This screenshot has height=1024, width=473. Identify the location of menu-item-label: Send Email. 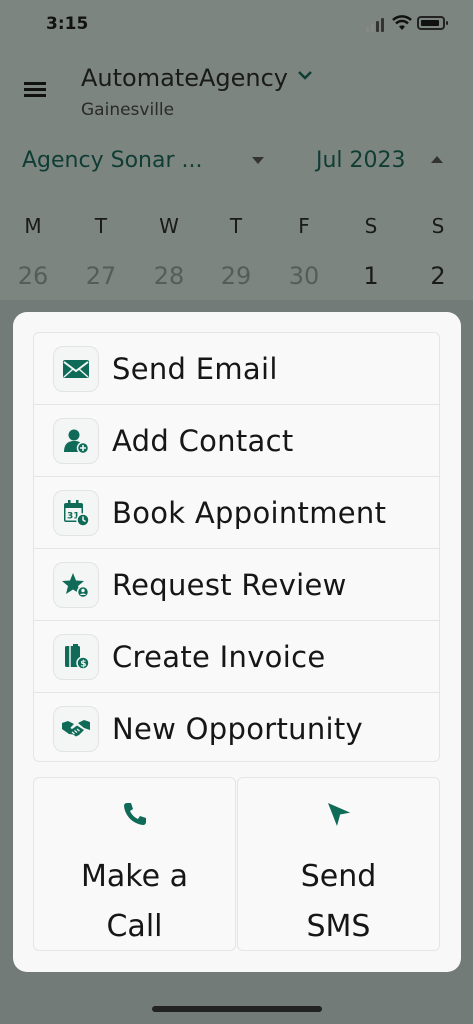
(195, 368).